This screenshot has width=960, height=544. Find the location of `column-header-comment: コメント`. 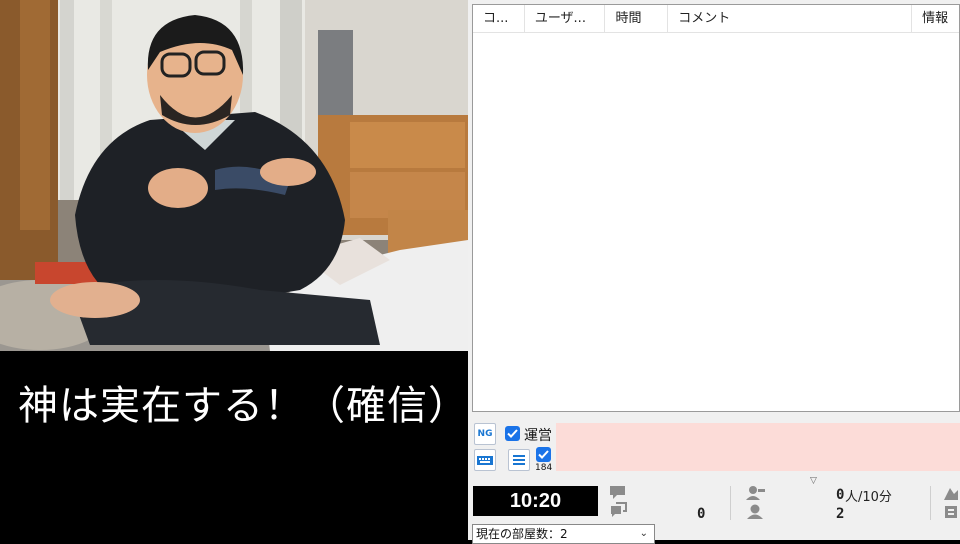

column-header-comment: コメント is located at coordinates (790, 18).